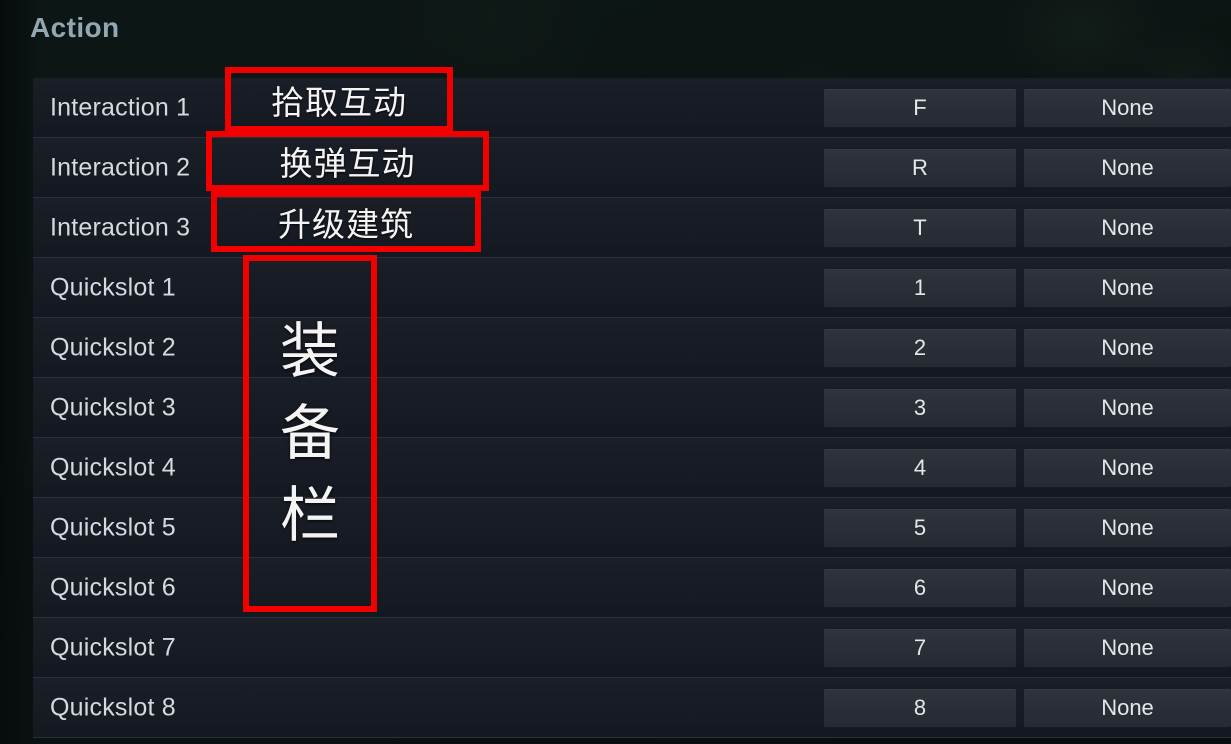 The width and height of the screenshot is (1231, 744). Describe the element at coordinates (920, 167) in the screenshot. I see `primary-binding-button: R` at that location.